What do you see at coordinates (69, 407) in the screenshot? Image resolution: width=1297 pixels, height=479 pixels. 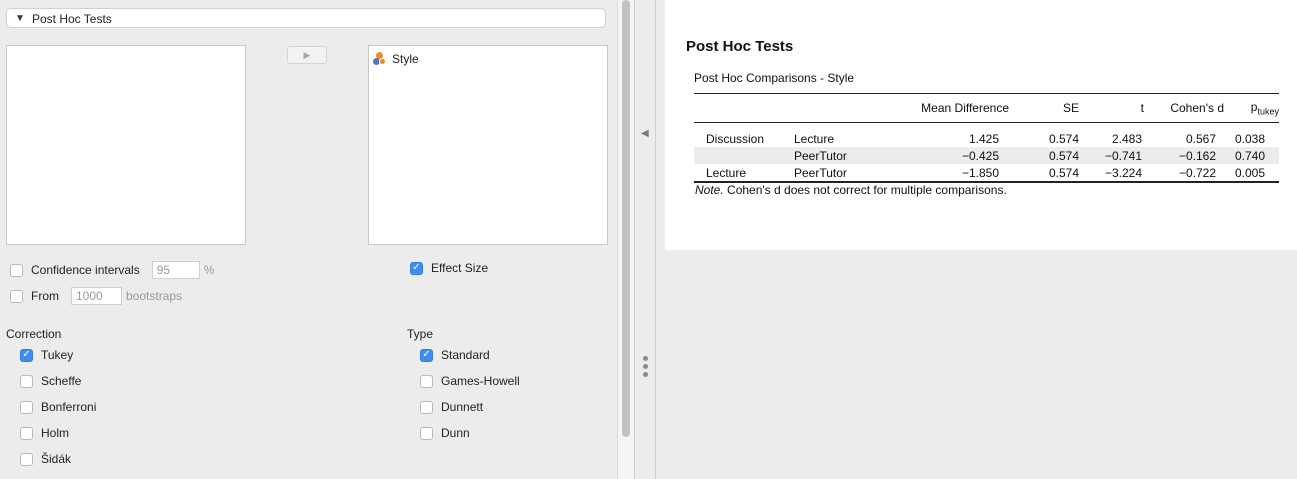 I see `bonferroni-label: Bonferroni` at bounding box center [69, 407].